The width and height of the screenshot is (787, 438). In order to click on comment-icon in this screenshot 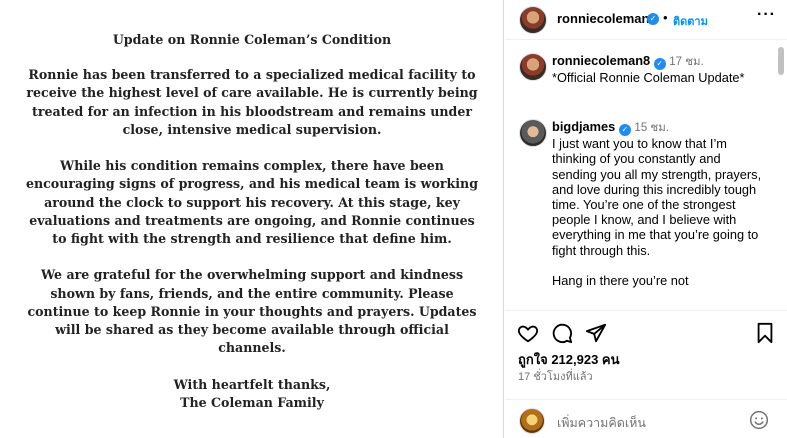, I will do `click(562, 333)`.